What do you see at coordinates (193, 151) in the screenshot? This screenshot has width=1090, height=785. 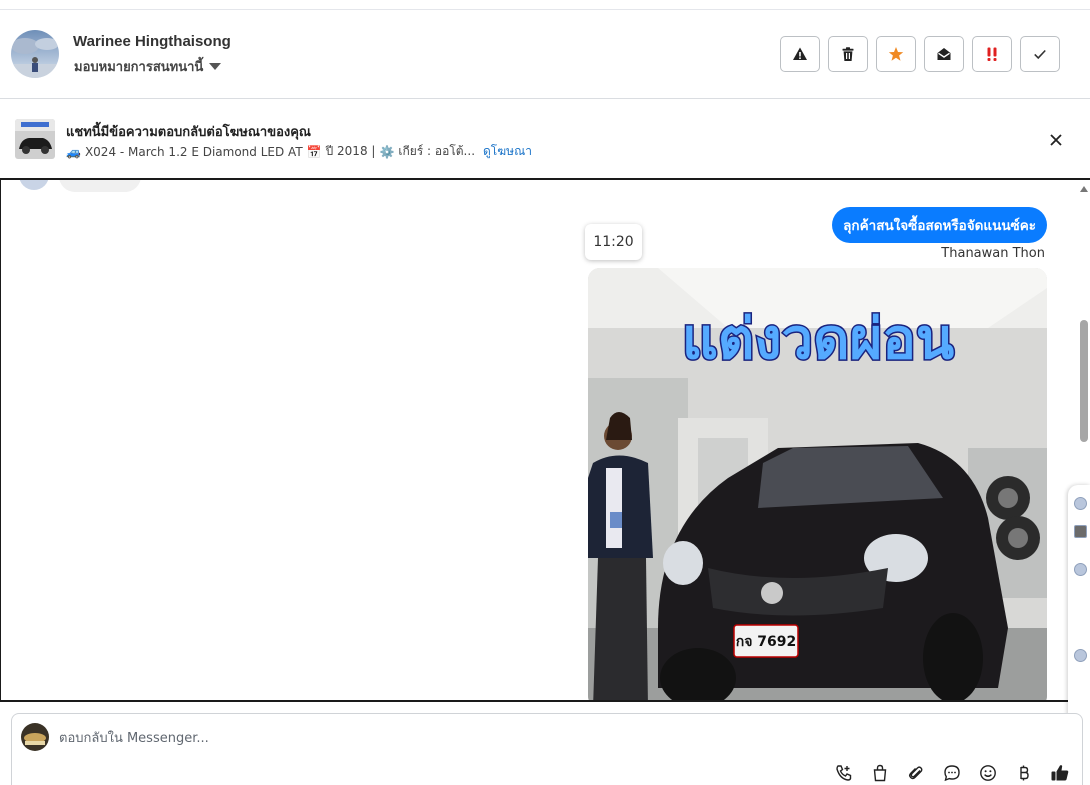 I see `ad-detail-text: X024 - March 1.2 E Diamond LED AT` at bounding box center [193, 151].